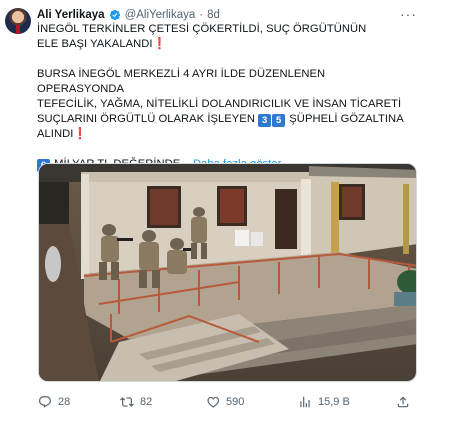 This screenshot has width=457, height=428. What do you see at coordinates (54, 402) in the screenshot?
I see `reply-button: 28` at bounding box center [54, 402].